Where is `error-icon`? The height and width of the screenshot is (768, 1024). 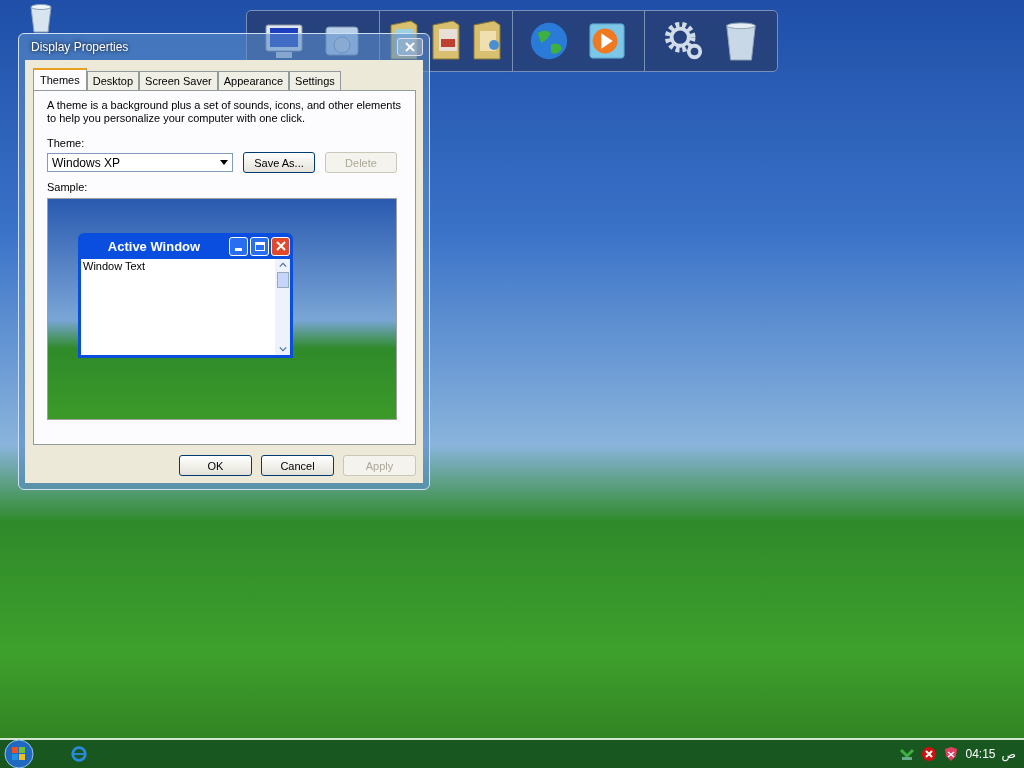 error-icon is located at coordinates (929, 754).